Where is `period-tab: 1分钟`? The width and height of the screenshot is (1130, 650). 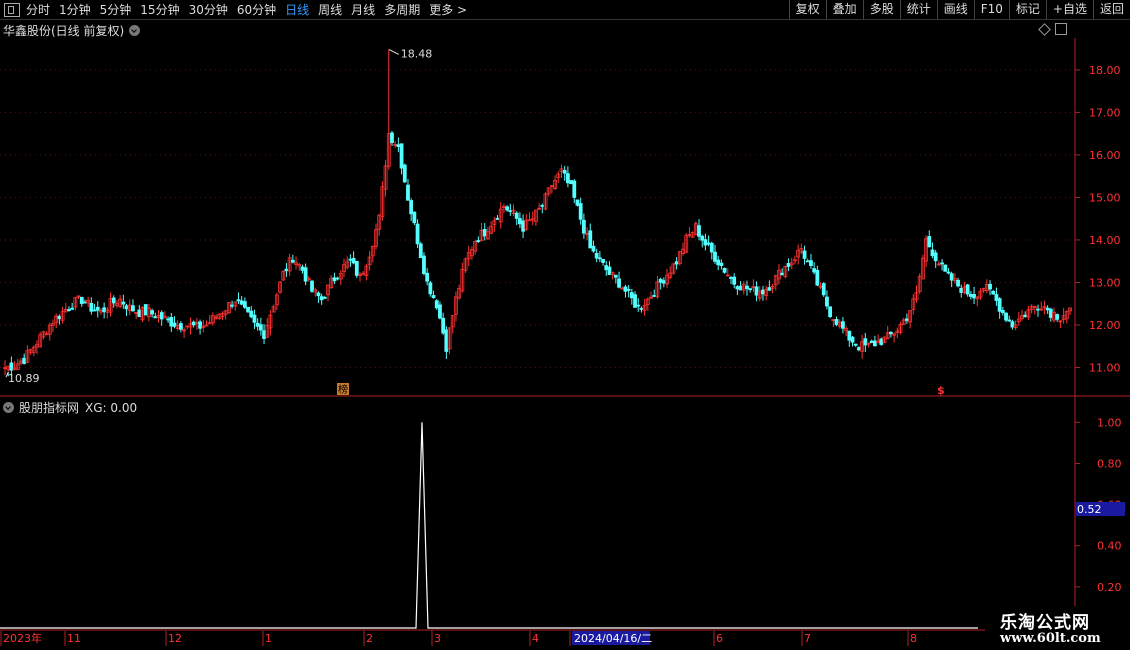
period-tab: 1分钟 is located at coordinates (75, 9).